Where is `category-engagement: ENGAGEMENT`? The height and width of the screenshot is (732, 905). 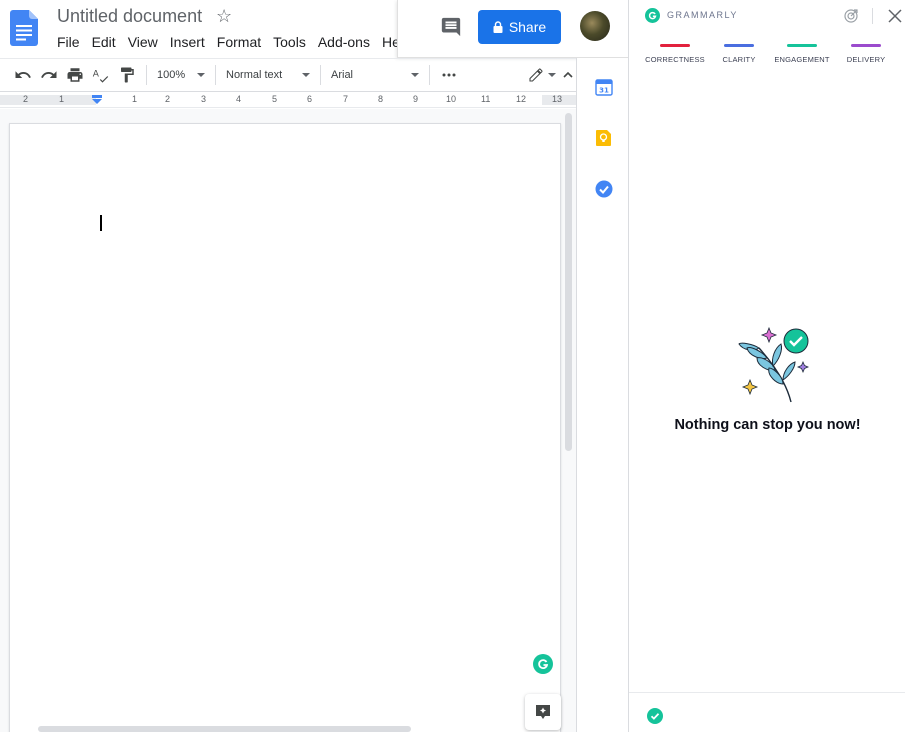 category-engagement: ENGAGEMENT is located at coordinates (802, 54).